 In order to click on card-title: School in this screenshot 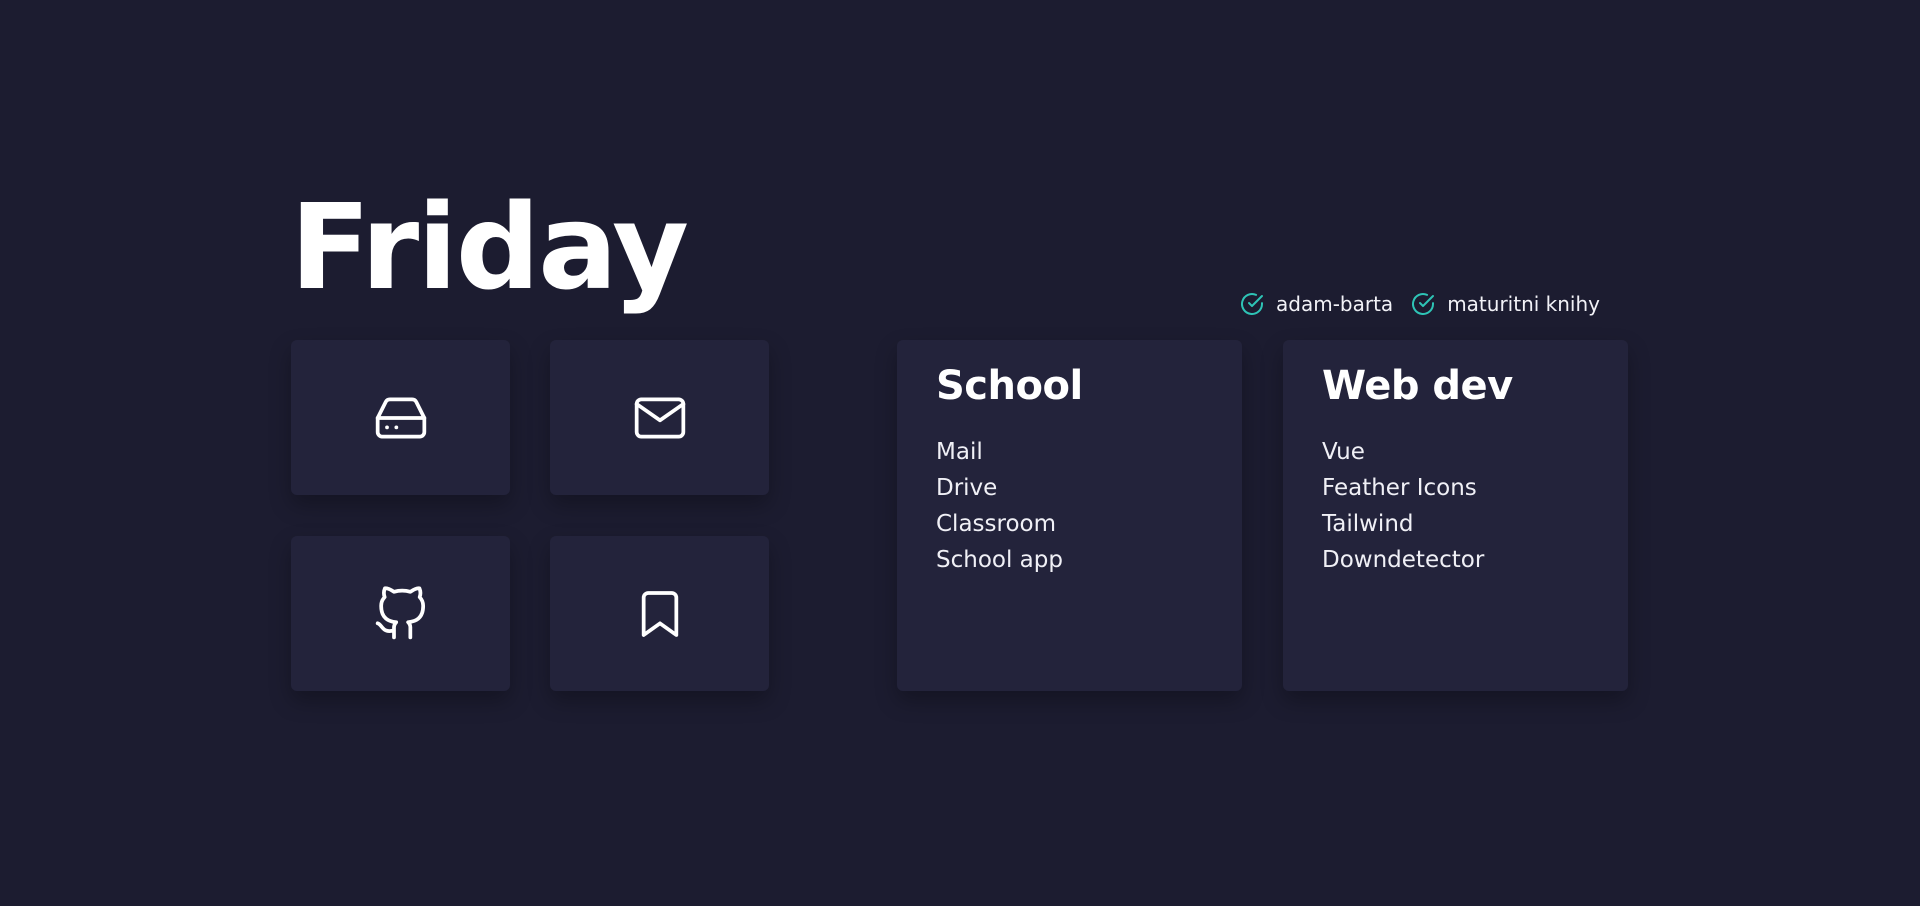, I will do `click(1009, 386)`.